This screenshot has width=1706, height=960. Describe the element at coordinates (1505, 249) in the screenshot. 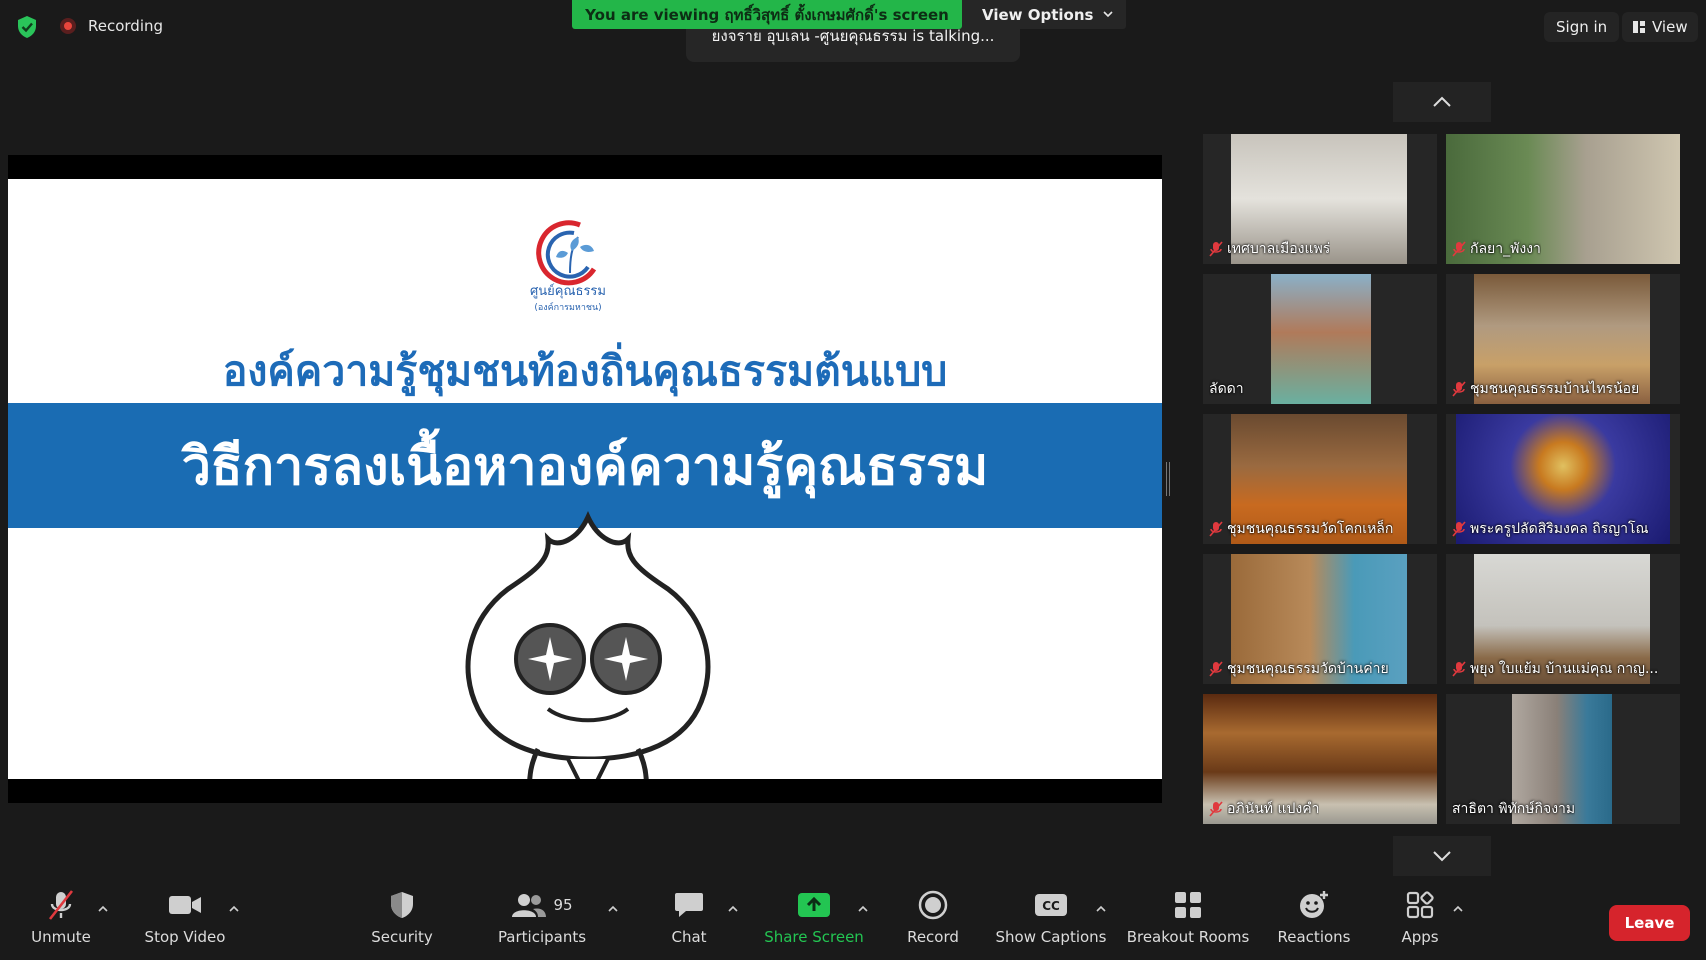

I see `participant-name: กัลยา_พังงา` at that location.